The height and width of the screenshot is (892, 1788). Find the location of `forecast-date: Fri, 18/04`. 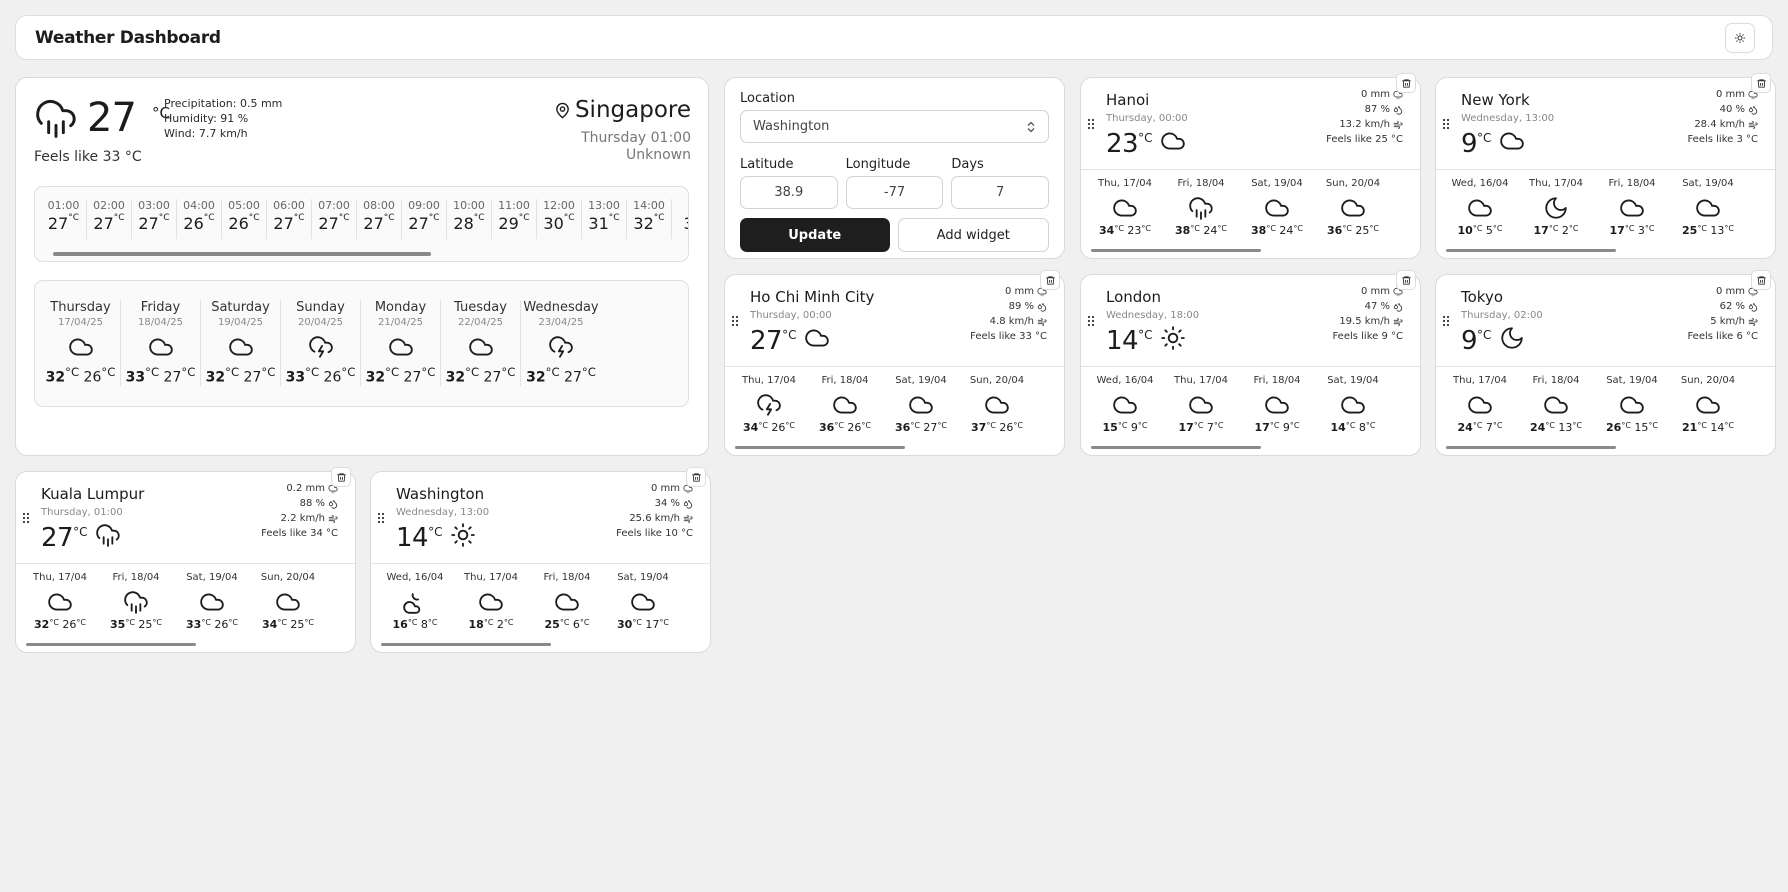

forecast-date: Fri, 18/04 is located at coordinates (845, 380).